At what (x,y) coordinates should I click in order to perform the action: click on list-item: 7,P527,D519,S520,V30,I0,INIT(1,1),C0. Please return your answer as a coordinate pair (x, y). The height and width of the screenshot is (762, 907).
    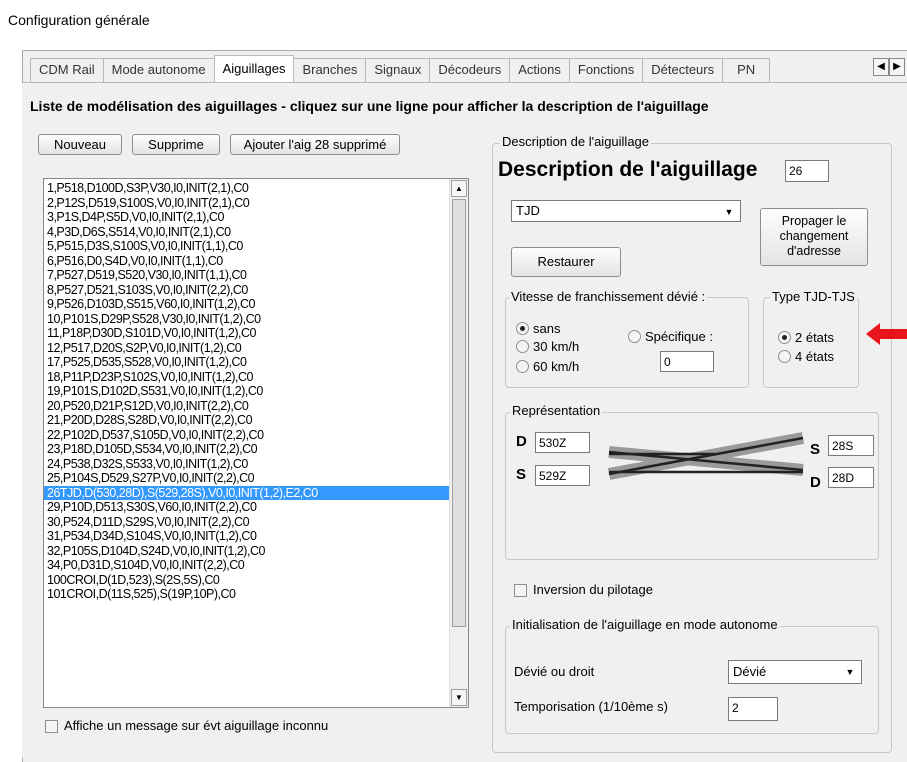
    Looking at the image, I should click on (246, 275).